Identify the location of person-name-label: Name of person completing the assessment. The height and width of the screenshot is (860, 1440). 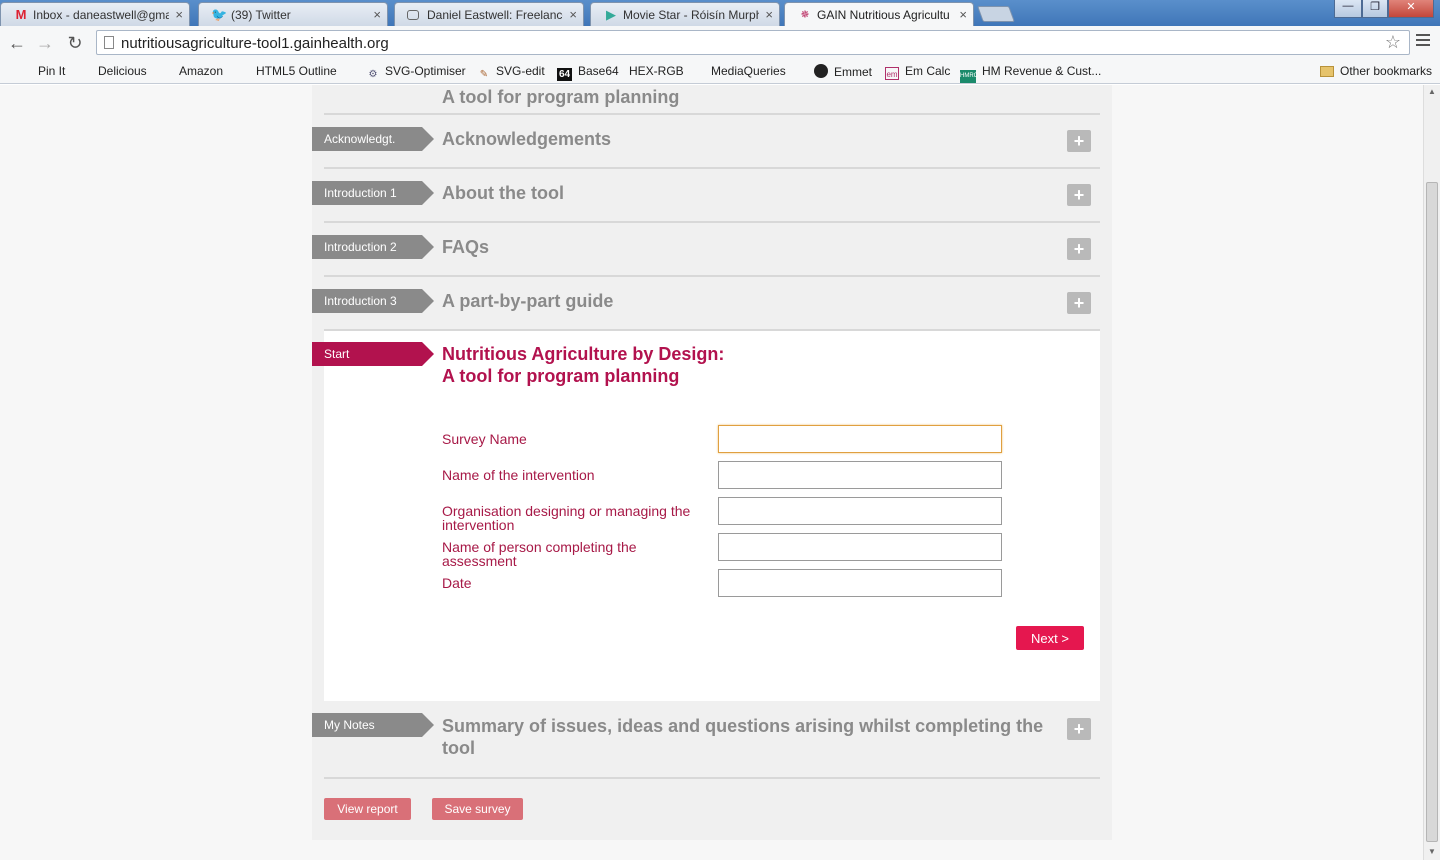
(539, 554).